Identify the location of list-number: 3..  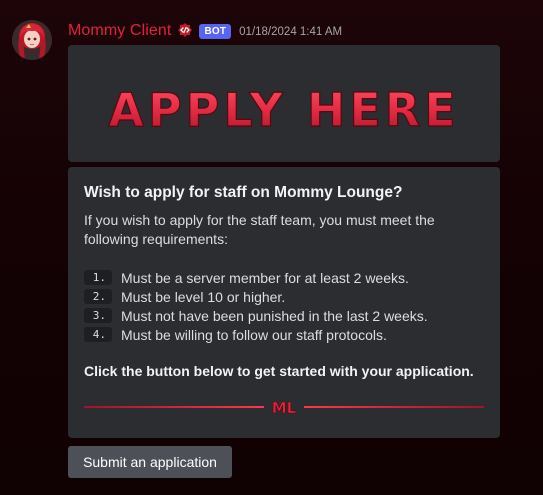
(98, 315).